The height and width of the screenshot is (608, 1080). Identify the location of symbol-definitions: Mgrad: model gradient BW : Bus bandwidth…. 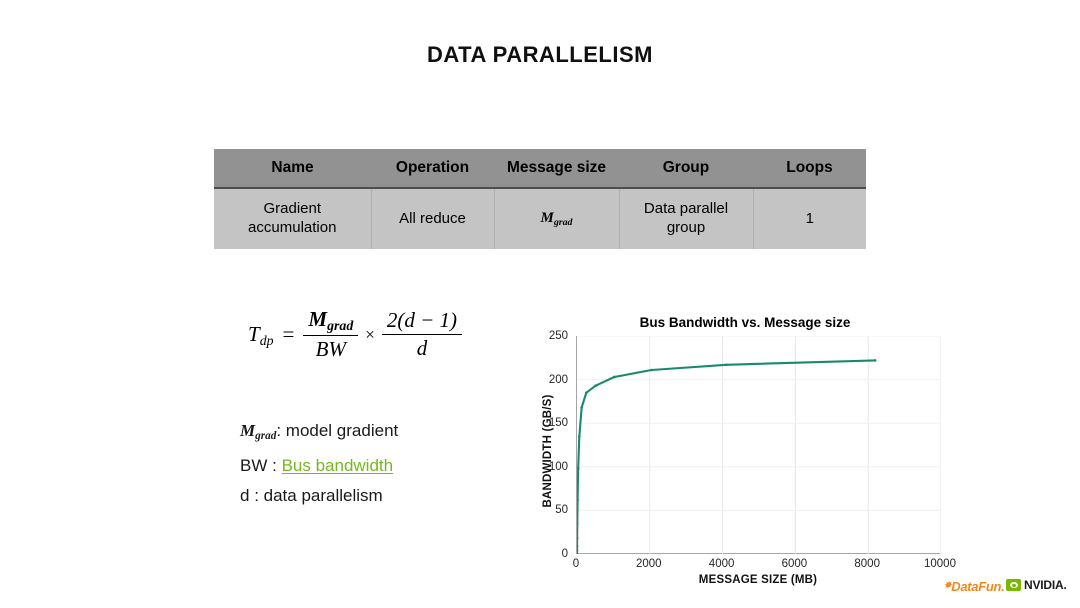
(319, 463).